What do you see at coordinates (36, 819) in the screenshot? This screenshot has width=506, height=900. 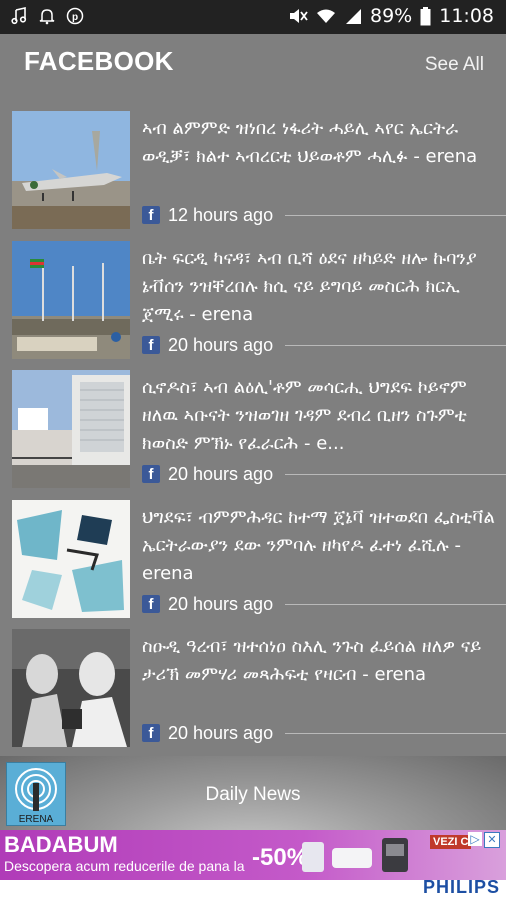 I see `logo-text: ERENA` at bounding box center [36, 819].